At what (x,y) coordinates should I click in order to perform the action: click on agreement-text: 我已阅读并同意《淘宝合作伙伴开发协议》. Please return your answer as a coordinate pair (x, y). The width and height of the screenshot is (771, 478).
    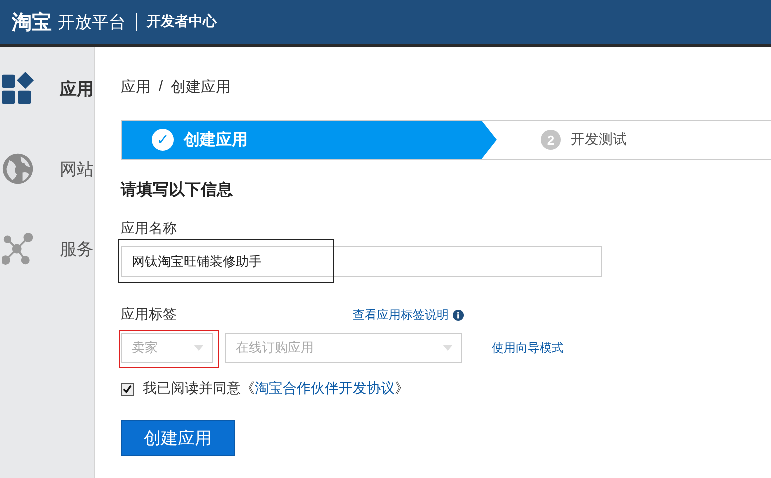
    Looking at the image, I should click on (276, 389).